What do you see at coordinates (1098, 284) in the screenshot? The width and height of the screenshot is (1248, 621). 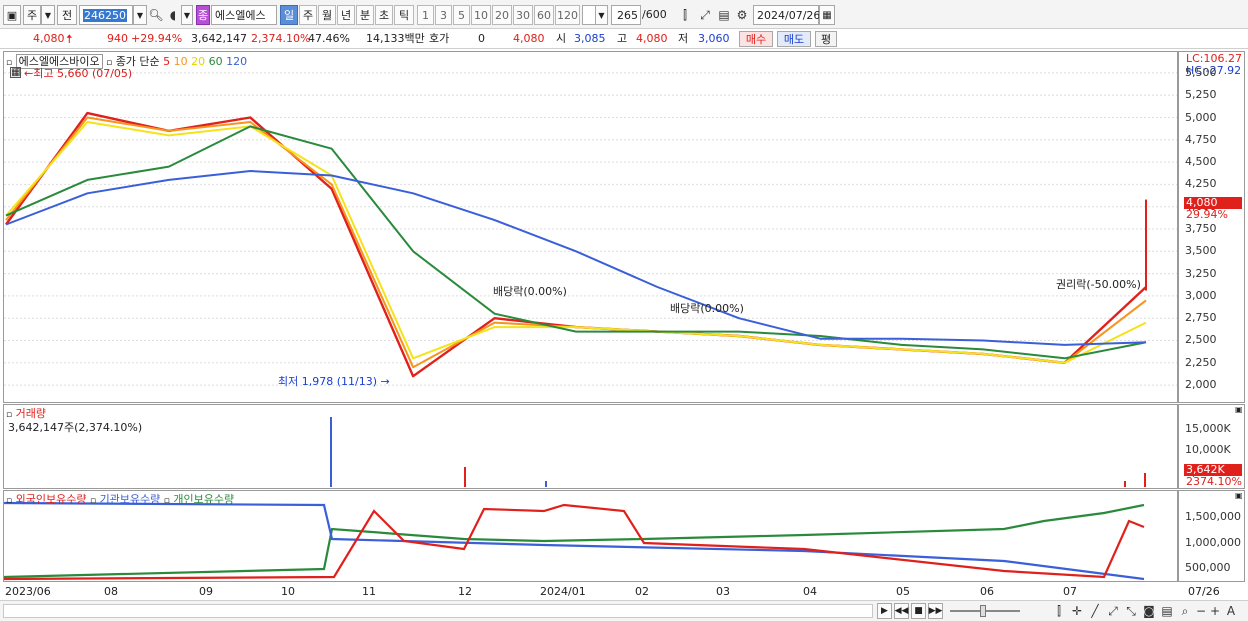 I see `rights-annotation: 권리락(-50.00%)` at bounding box center [1098, 284].